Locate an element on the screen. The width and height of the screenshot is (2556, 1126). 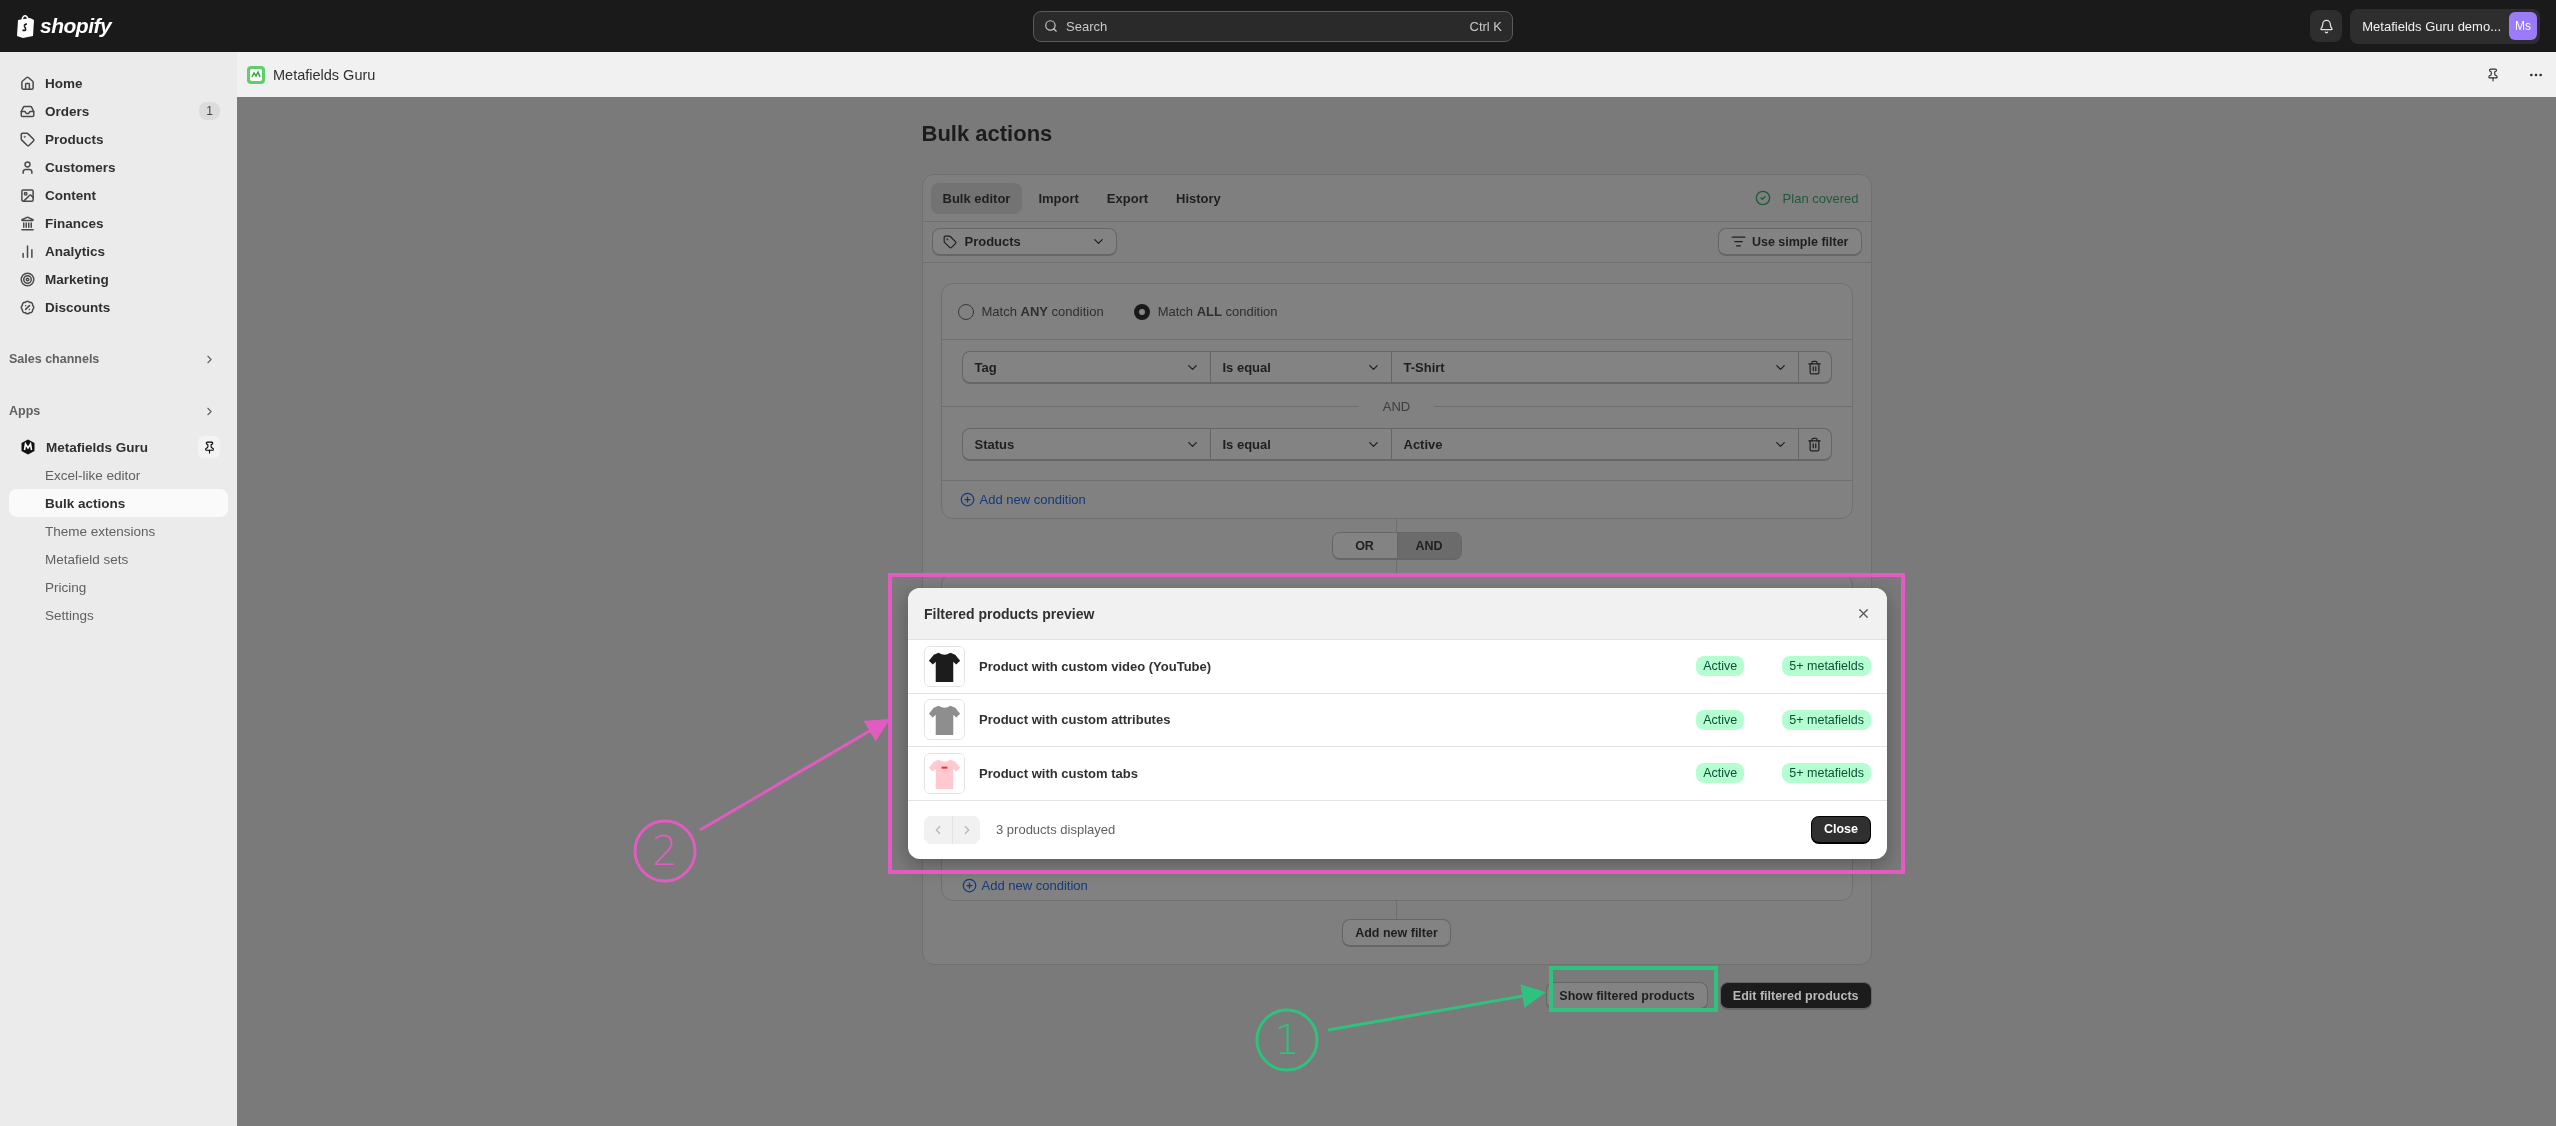
nav-item: Customers is located at coordinates (118, 167).